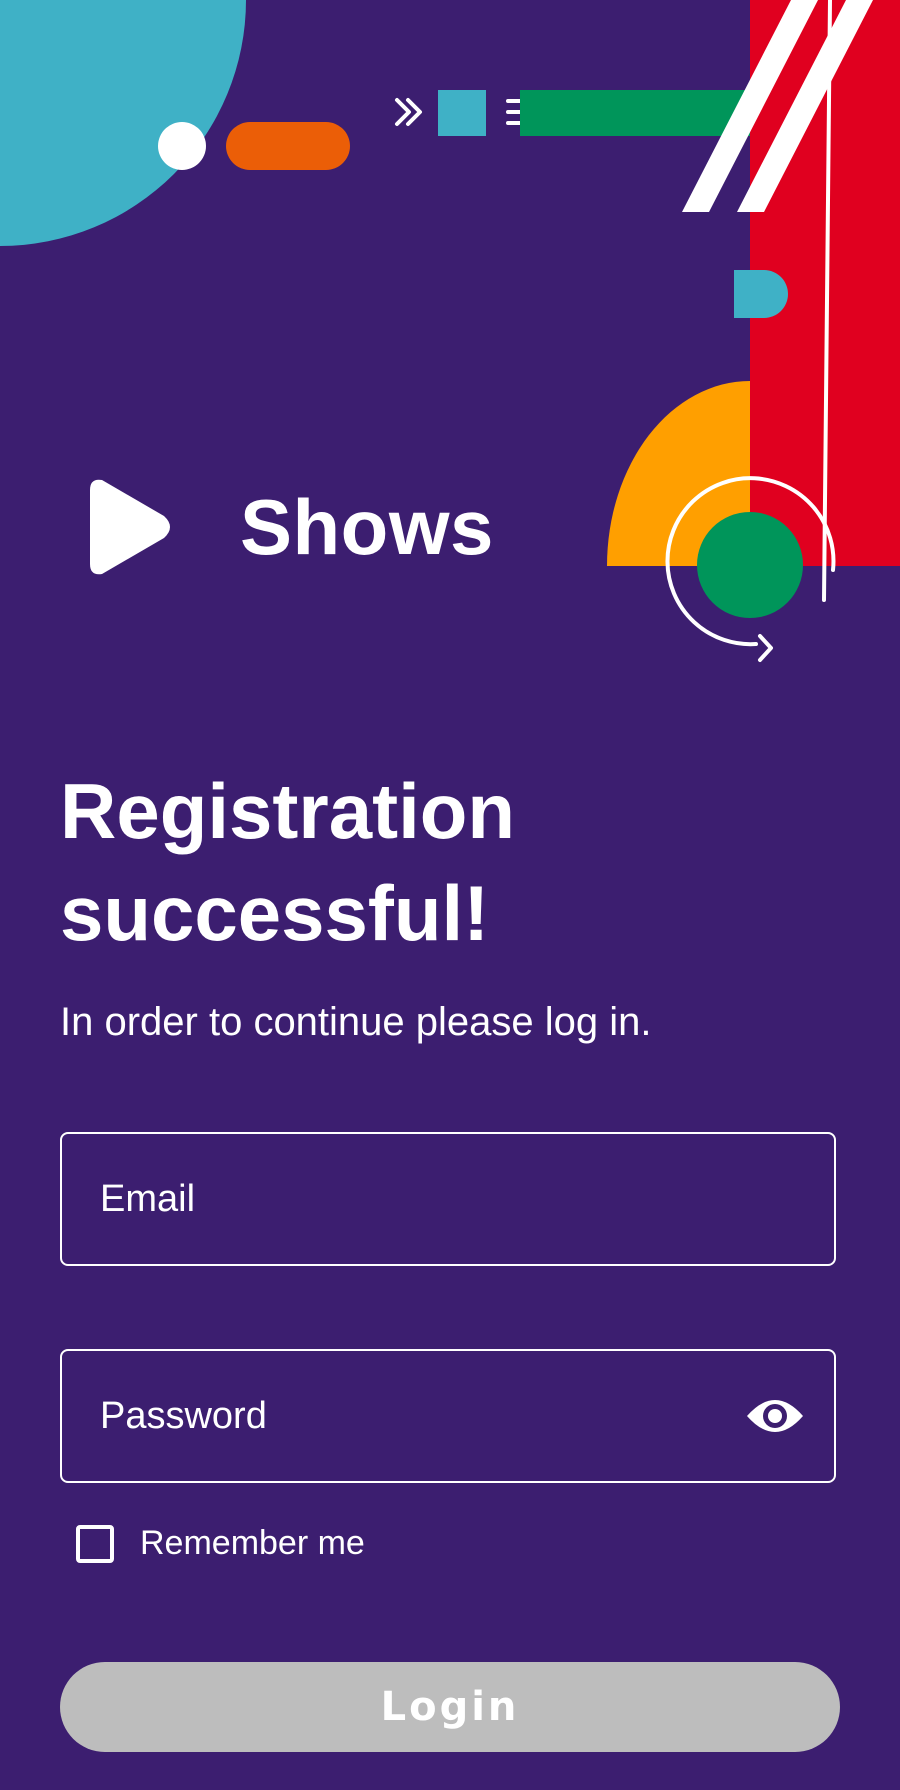  Describe the element at coordinates (636, 113) in the screenshot. I see `green-bar-shape` at that location.